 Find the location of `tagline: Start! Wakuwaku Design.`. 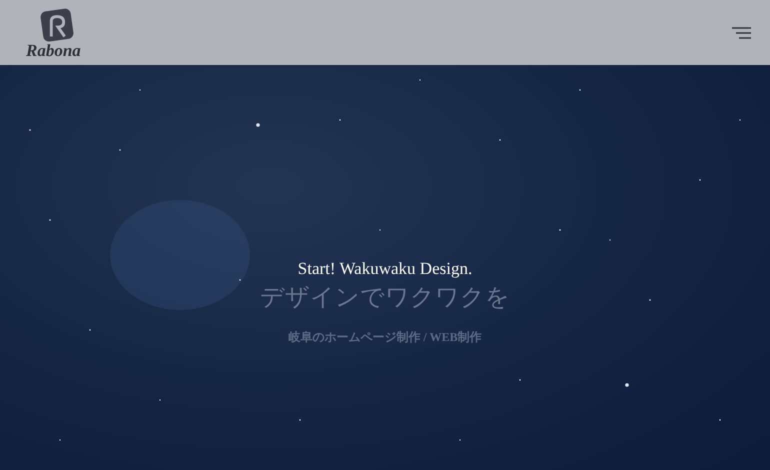

tagline: Start! Wakuwaku Design. is located at coordinates (385, 269).